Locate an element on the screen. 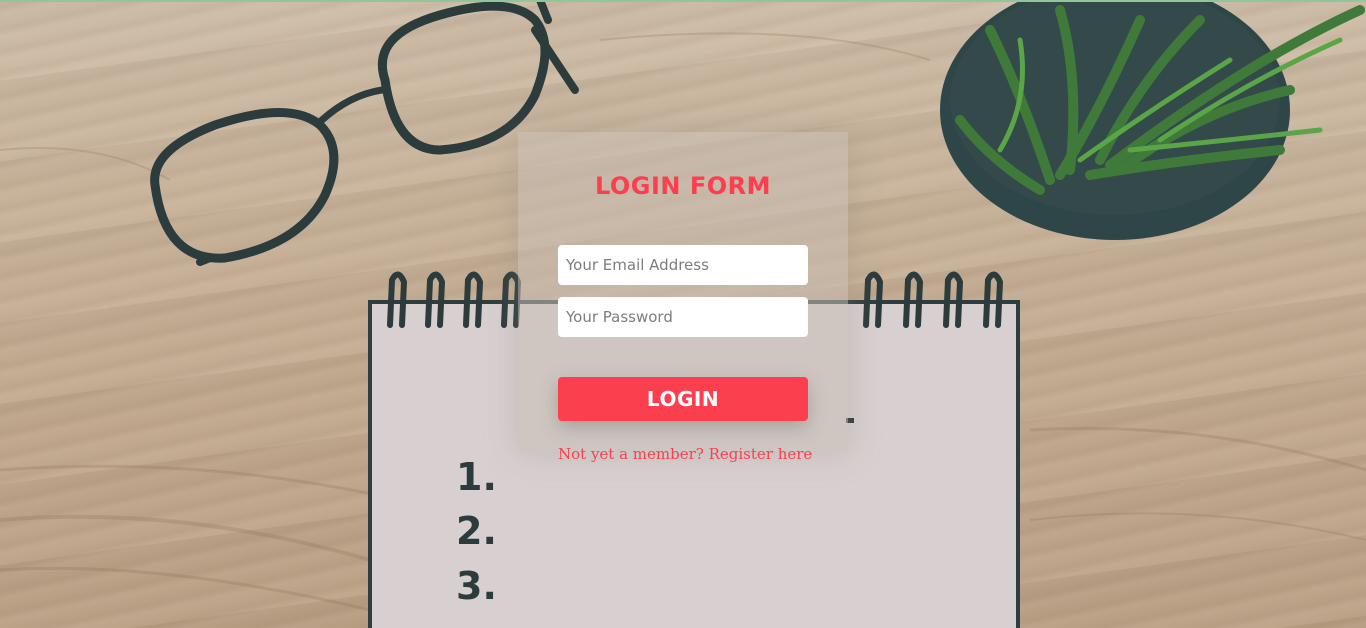  plant-illustration is located at coordinates (1152, 120).